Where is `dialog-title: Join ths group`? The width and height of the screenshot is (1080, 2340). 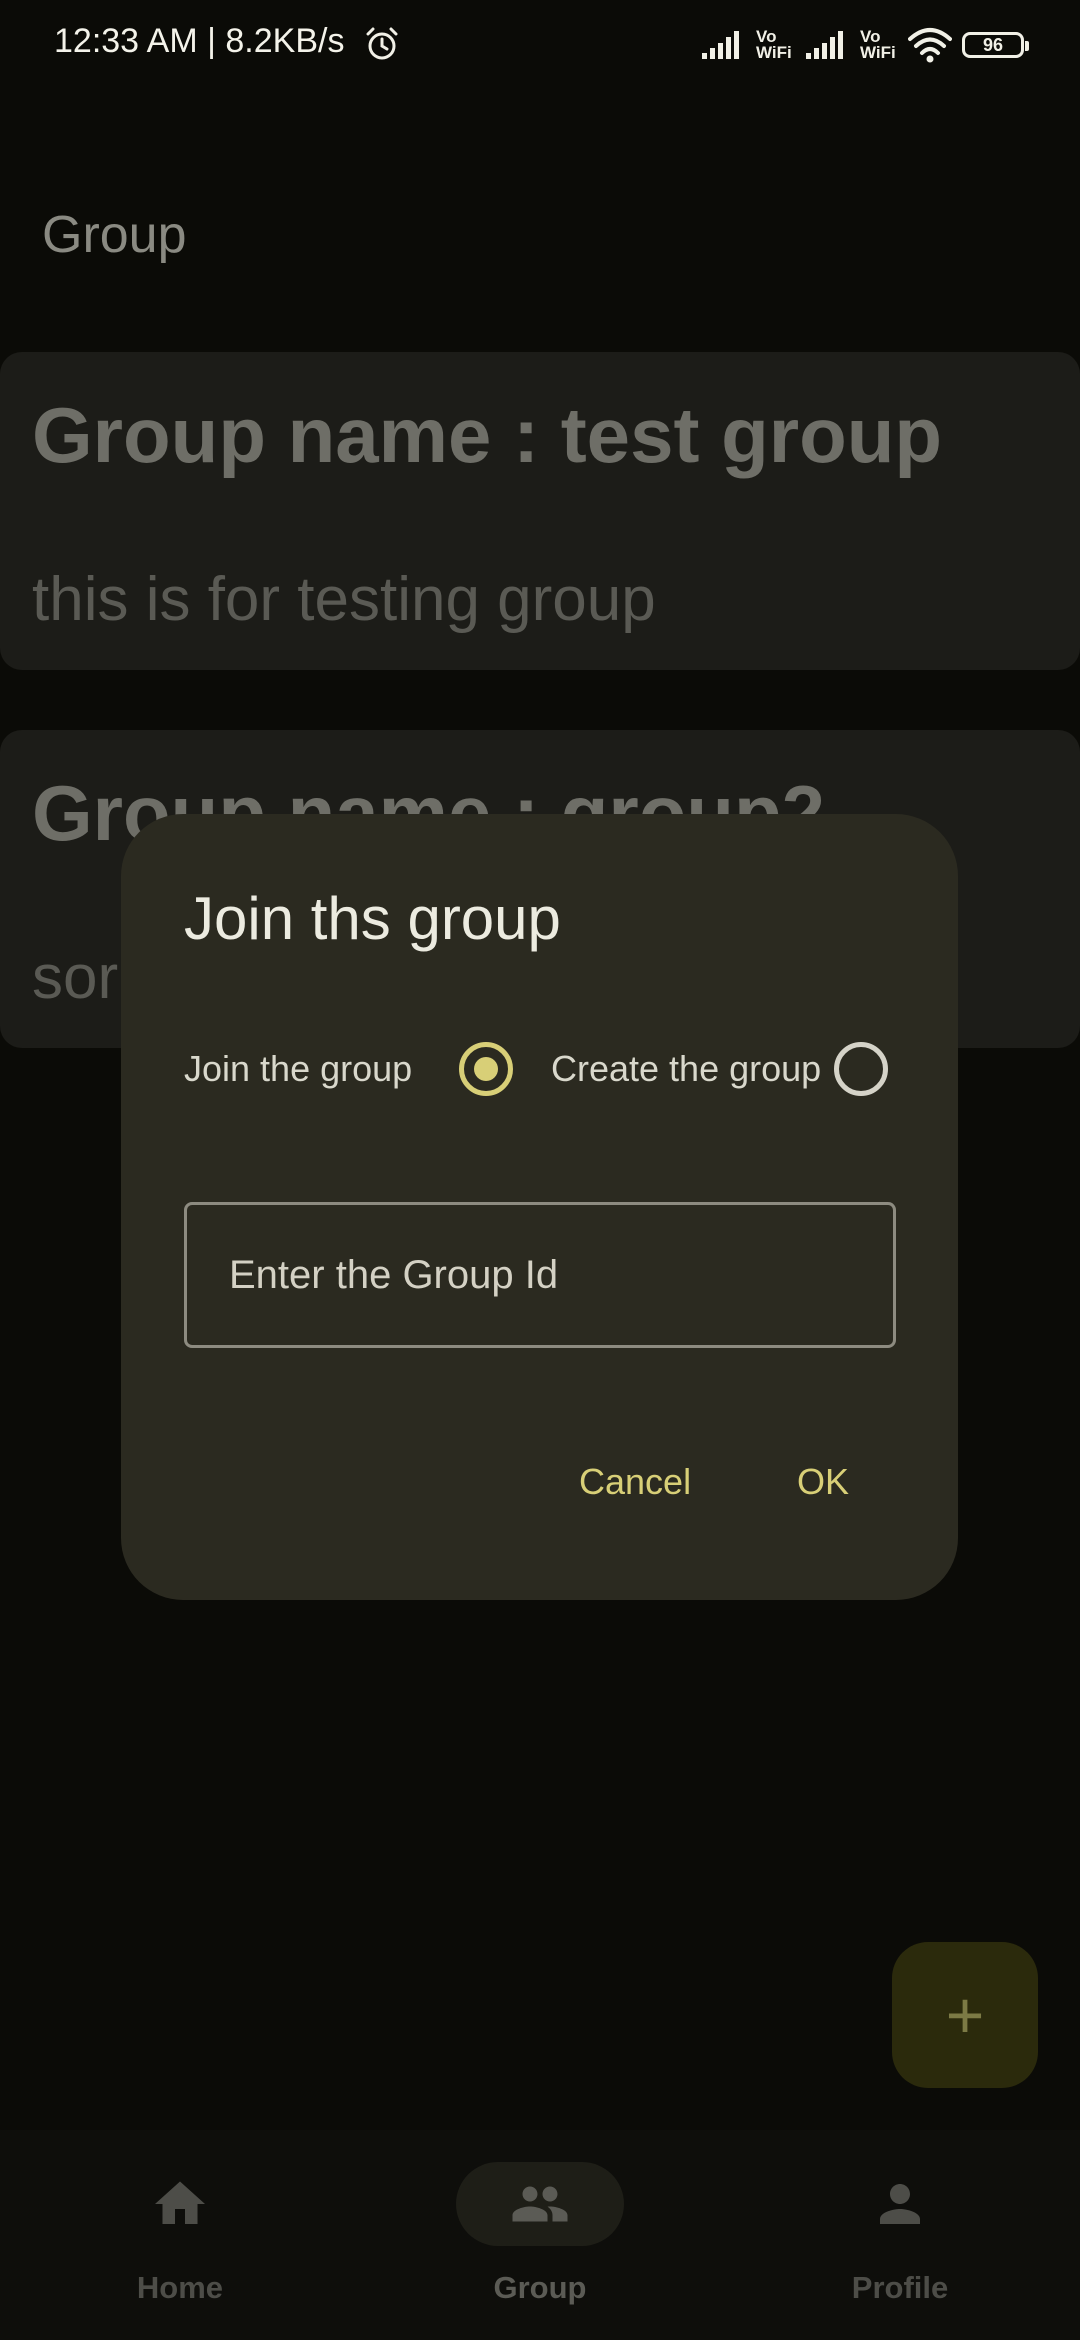
dialog-title: Join ths group is located at coordinates (372, 918).